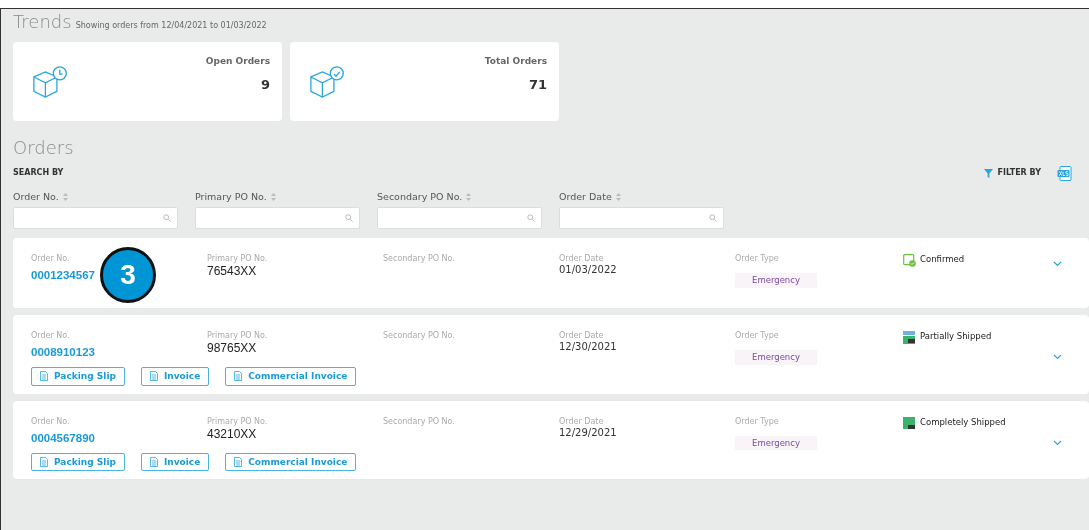 Image resolution: width=1089 pixels, height=530 pixels. Describe the element at coordinates (537, 84) in the screenshot. I see `stat-value: 71` at that location.